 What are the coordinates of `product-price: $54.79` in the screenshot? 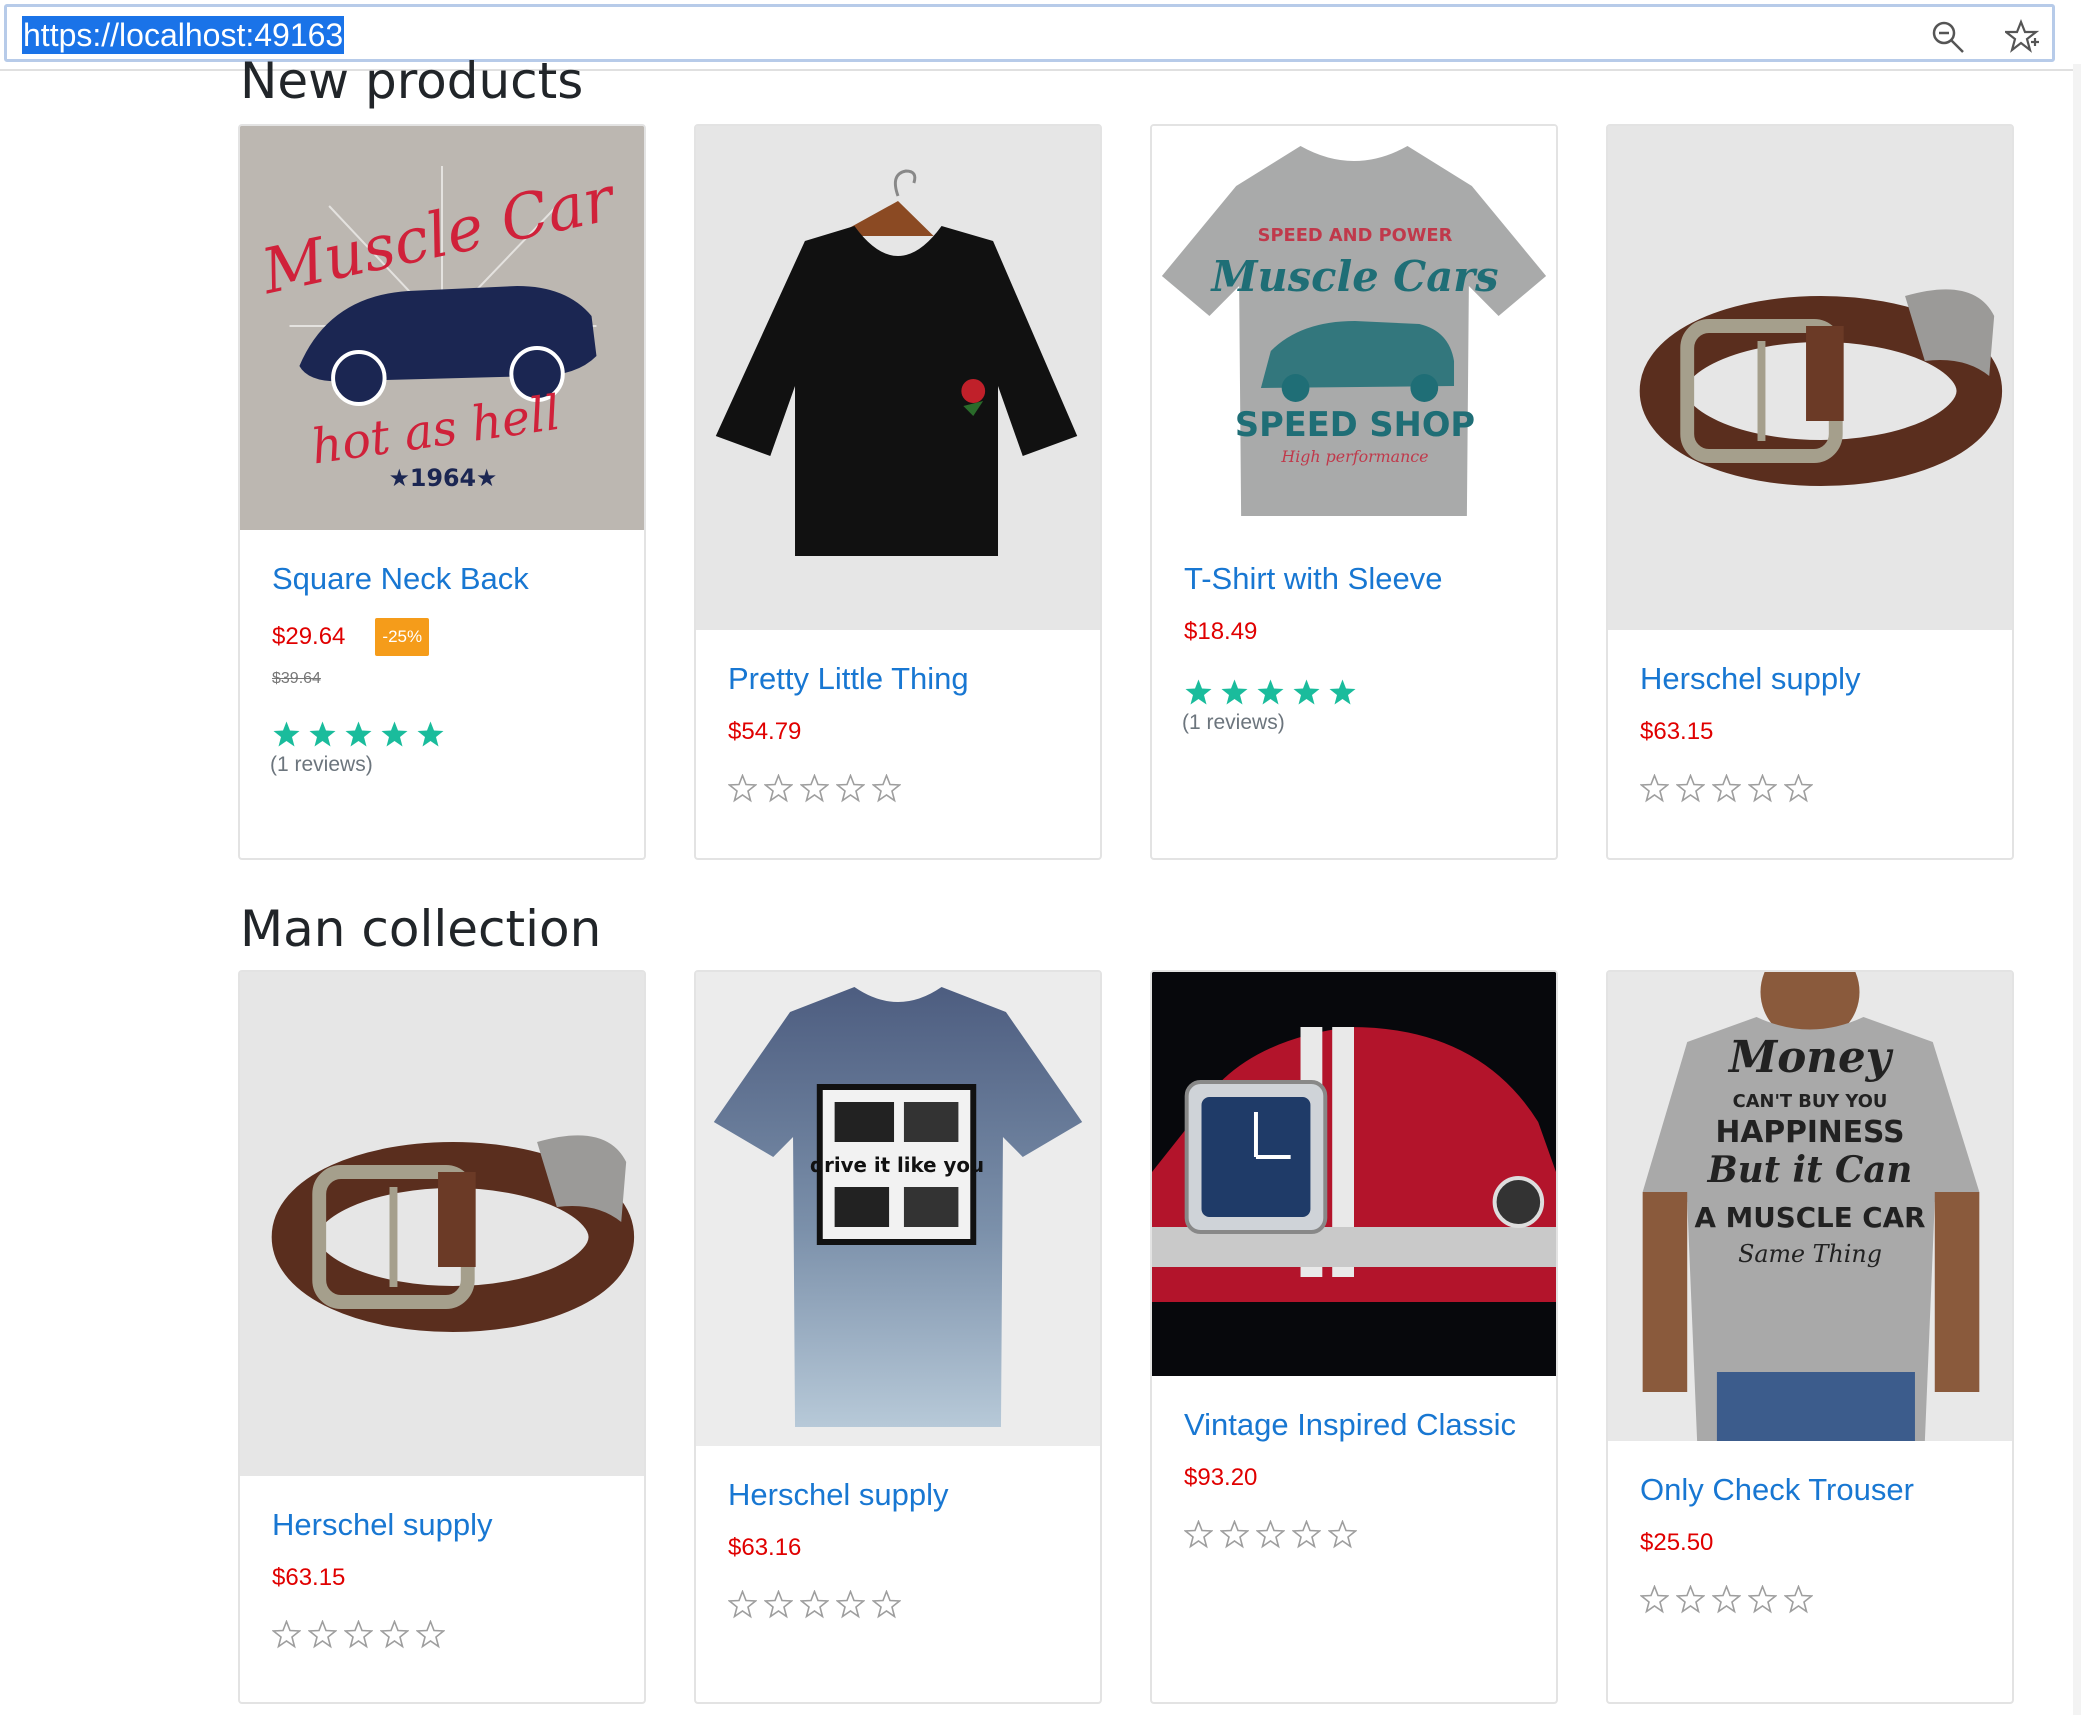 It's located at (765, 731).